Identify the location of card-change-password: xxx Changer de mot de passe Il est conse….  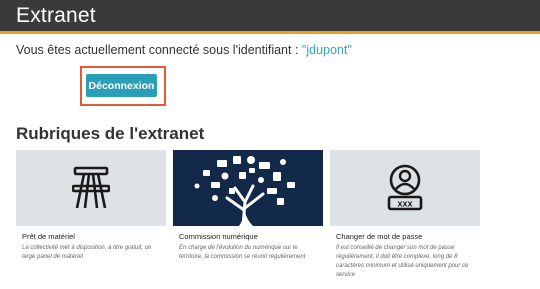
(405, 219).